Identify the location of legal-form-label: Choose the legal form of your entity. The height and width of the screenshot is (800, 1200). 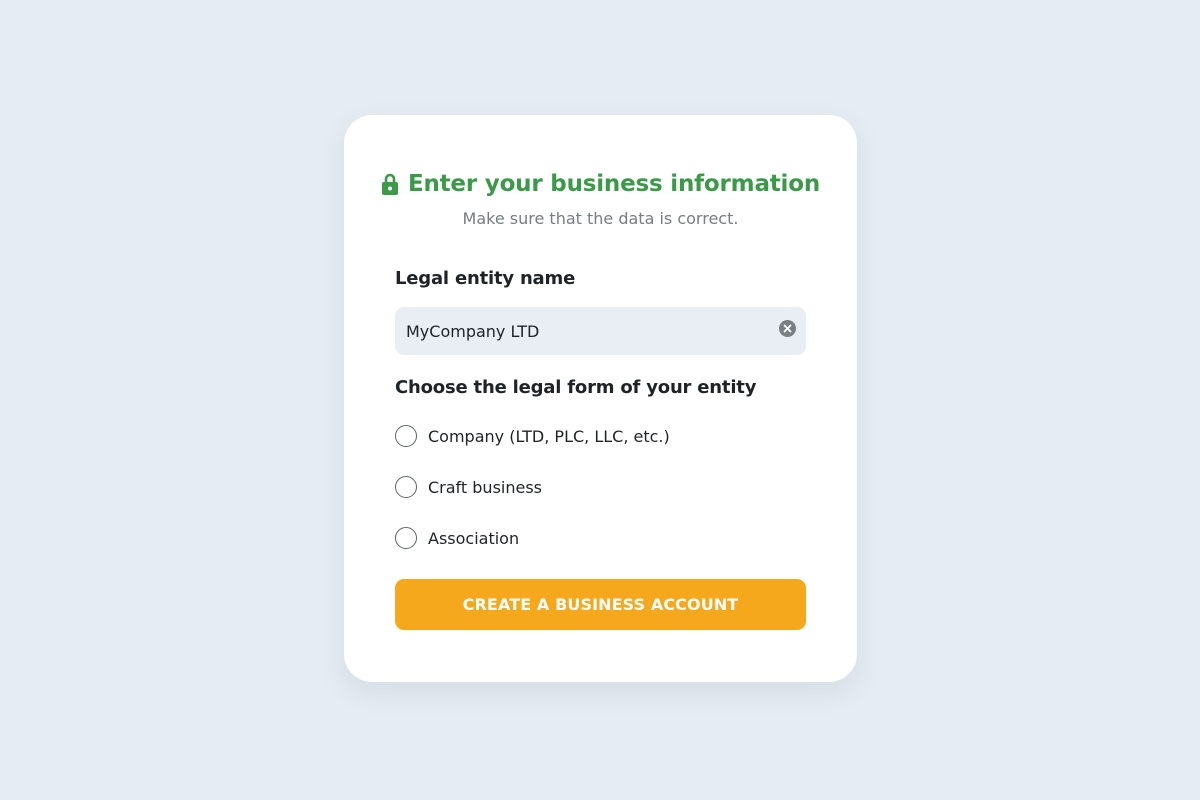
(576, 387).